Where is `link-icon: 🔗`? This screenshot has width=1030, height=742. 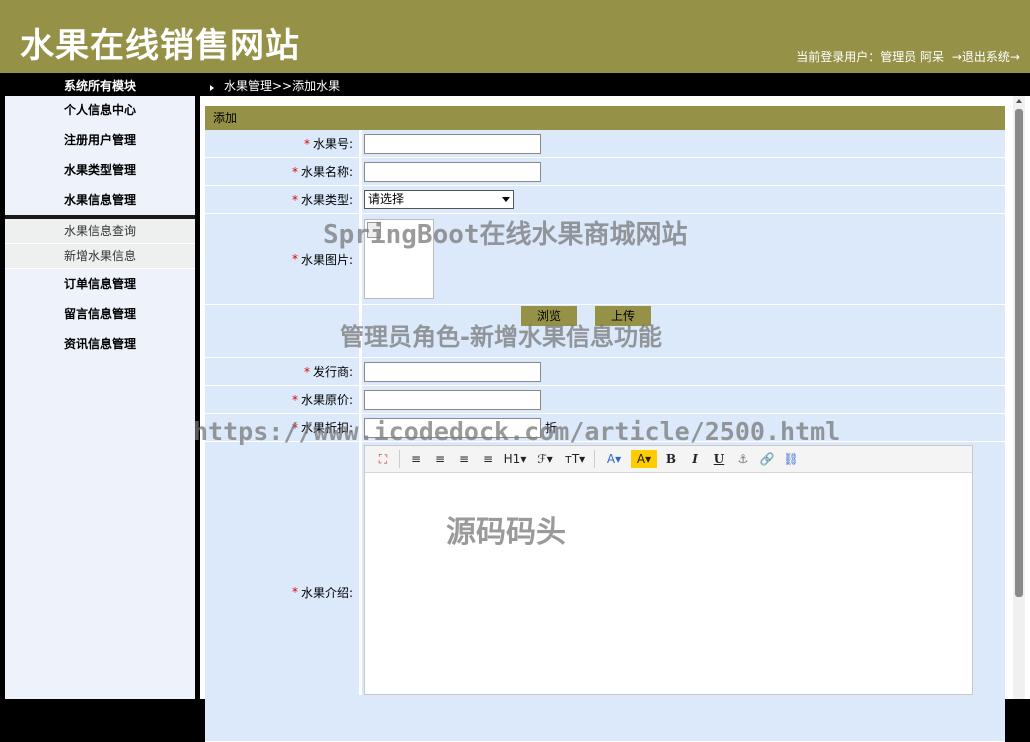 link-icon: 🔗 is located at coordinates (767, 459).